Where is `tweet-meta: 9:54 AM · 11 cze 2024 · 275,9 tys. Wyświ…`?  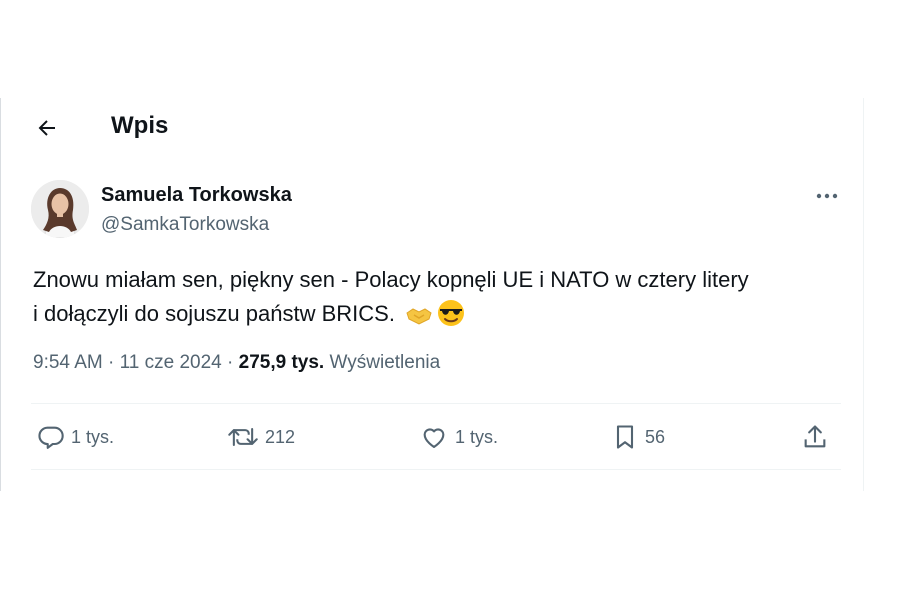
tweet-meta: 9:54 AM · 11 cze 2024 · 275,9 tys. Wyświ… is located at coordinates (236, 363).